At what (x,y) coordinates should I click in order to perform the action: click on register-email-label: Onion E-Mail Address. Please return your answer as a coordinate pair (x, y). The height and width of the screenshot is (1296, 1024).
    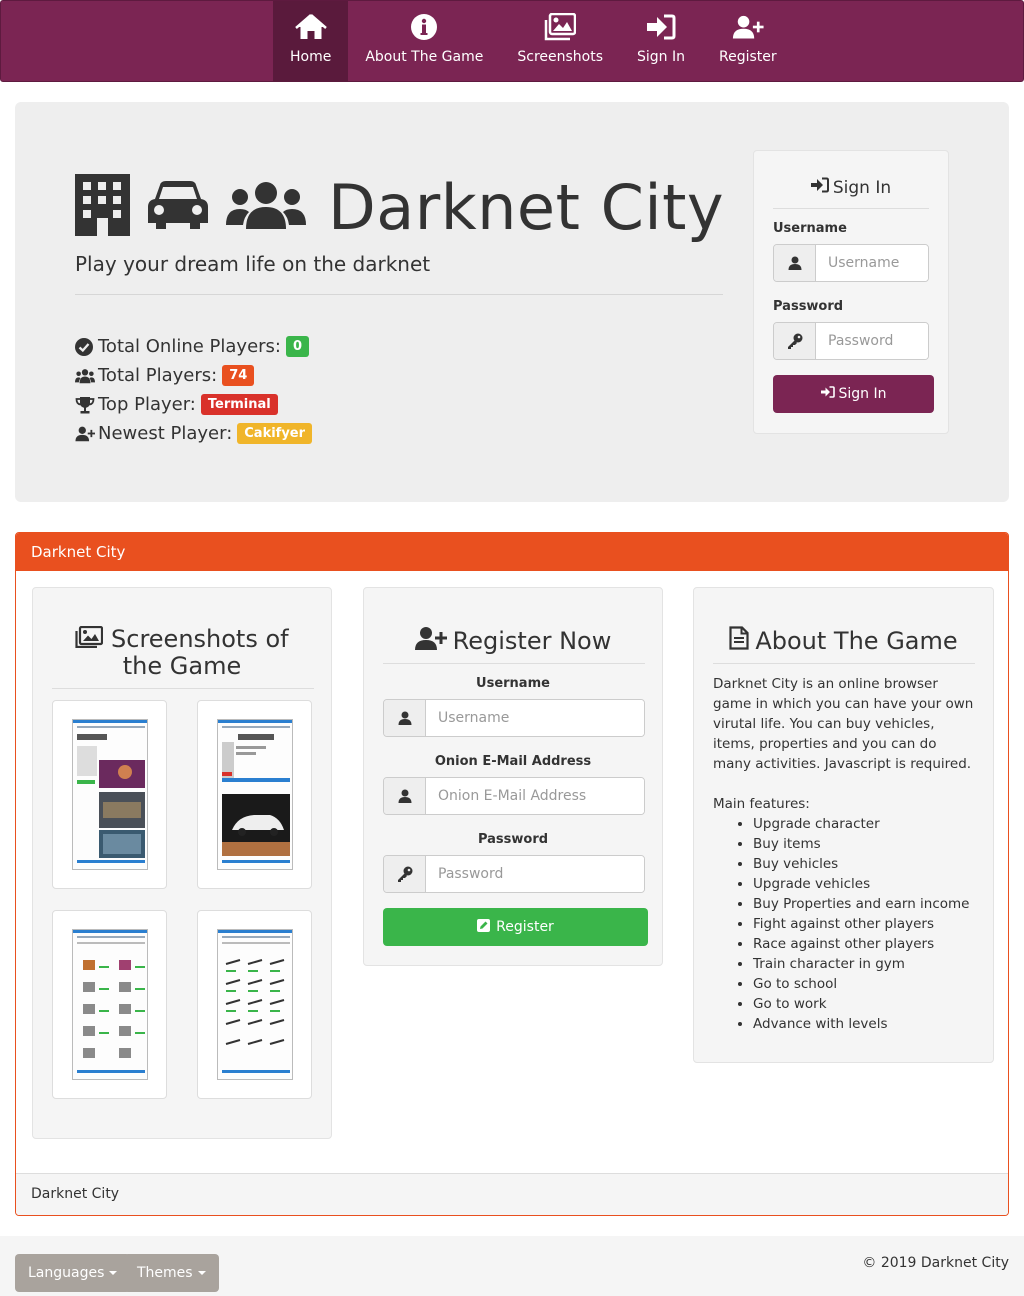
    Looking at the image, I should click on (513, 761).